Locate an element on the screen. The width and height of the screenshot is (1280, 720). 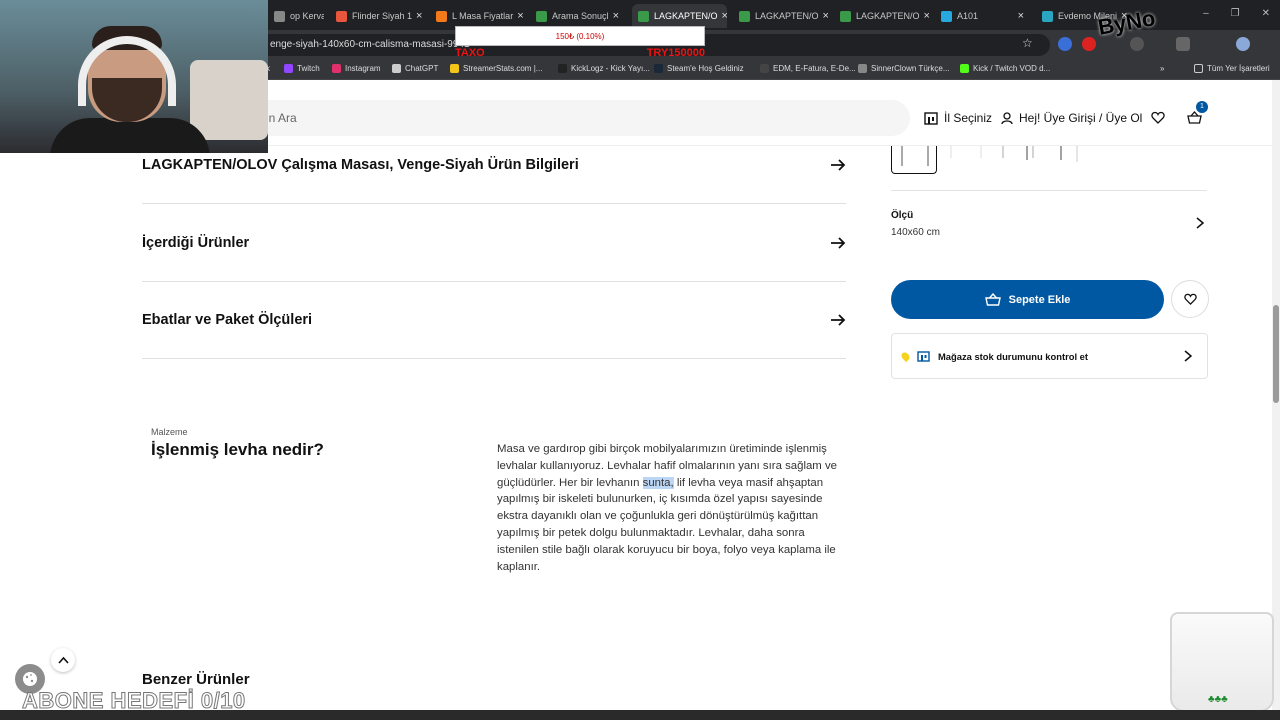
add-to-favorites-button is located at coordinates (1190, 299).